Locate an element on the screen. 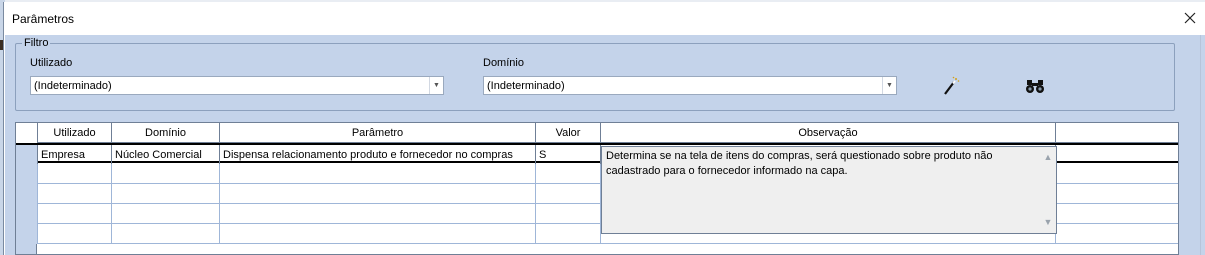 This screenshot has height=255, width=1205. title-bar: Parâmetros is located at coordinates (604, 18).